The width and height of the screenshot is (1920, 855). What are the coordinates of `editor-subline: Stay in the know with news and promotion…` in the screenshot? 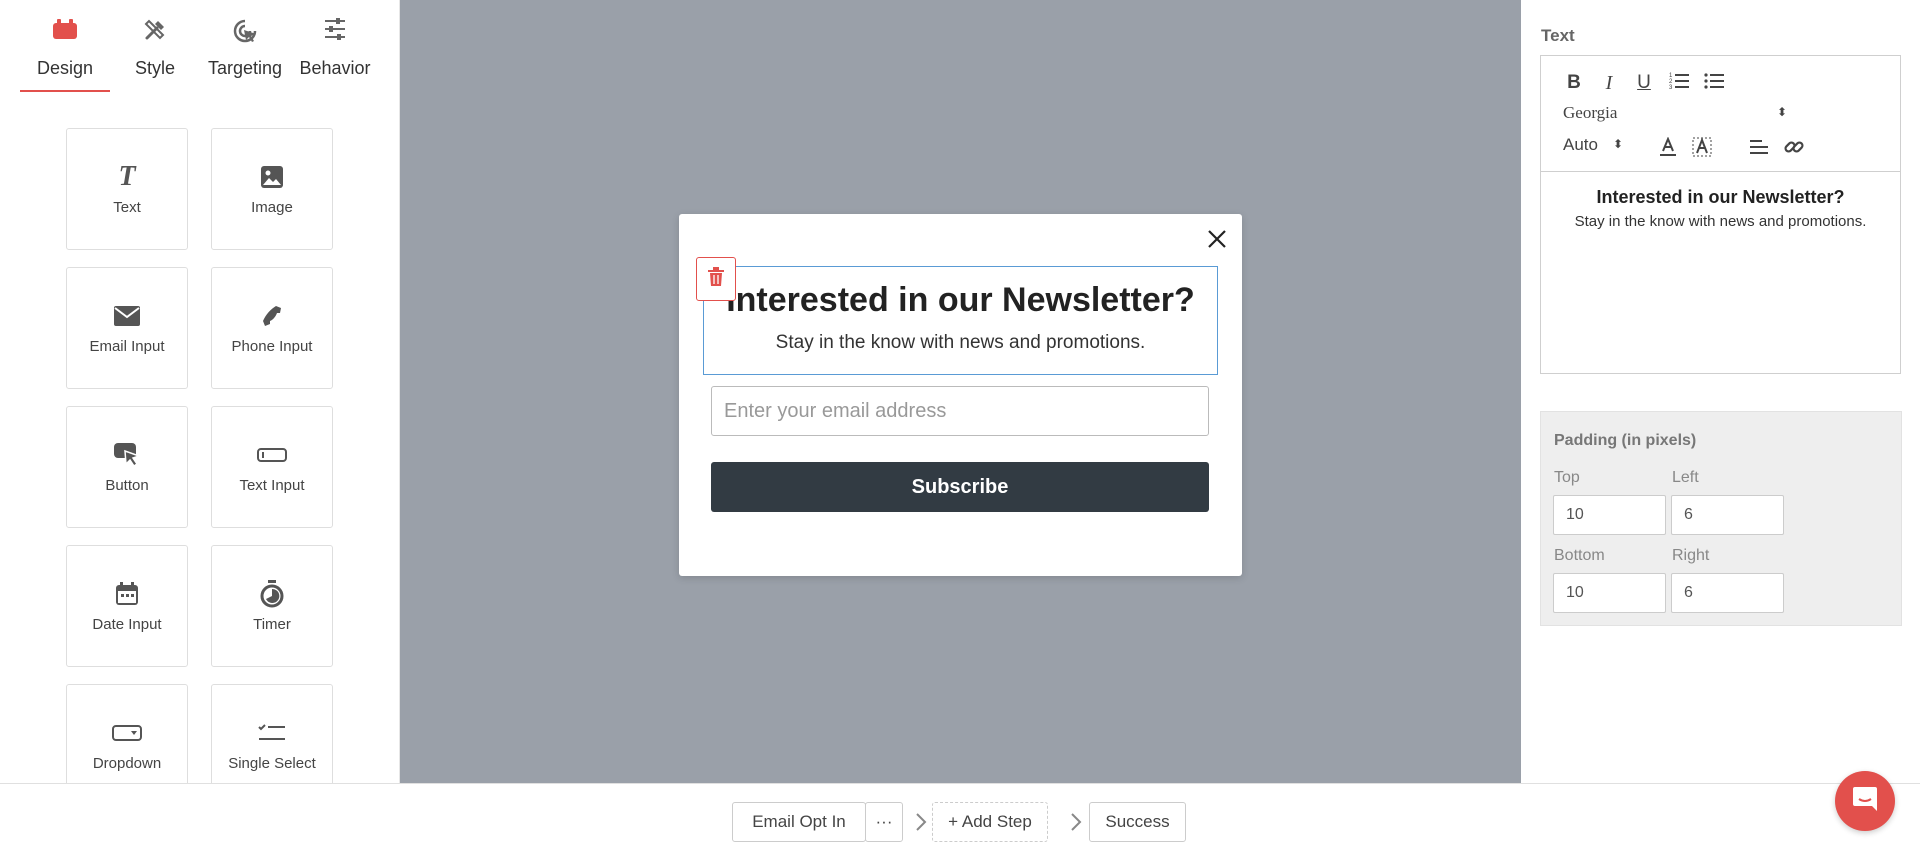 It's located at (1720, 221).